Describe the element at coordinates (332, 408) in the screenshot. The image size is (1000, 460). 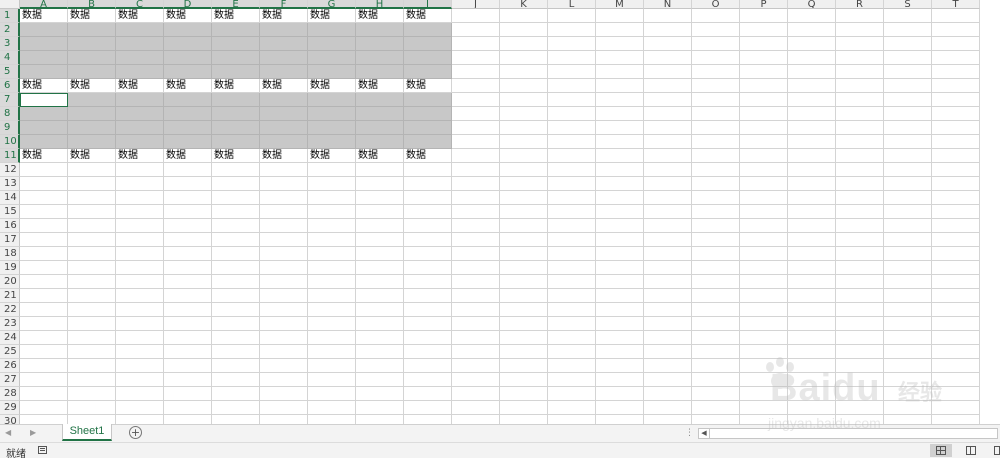
I see `cell-g29` at that location.